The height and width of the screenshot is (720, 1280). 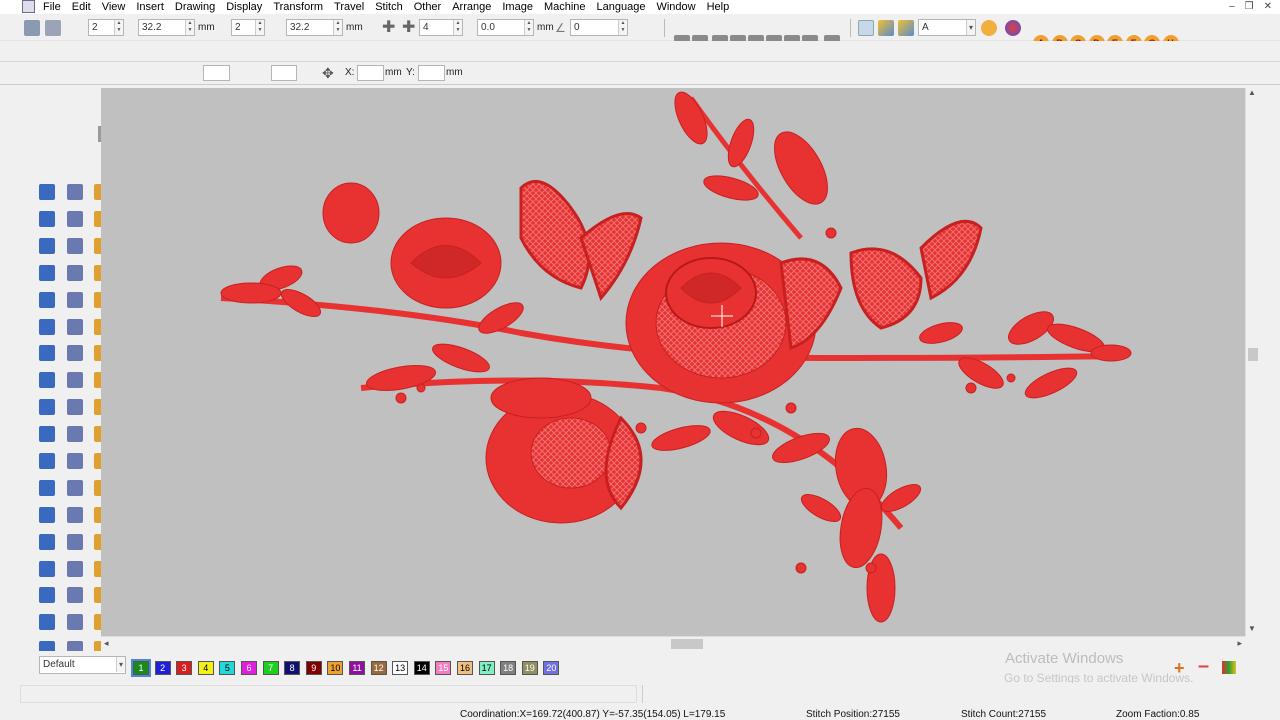 What do you see at coordinates (431, 73) in the screenshot?
I see `y-field` at bounding box center [431, 73].